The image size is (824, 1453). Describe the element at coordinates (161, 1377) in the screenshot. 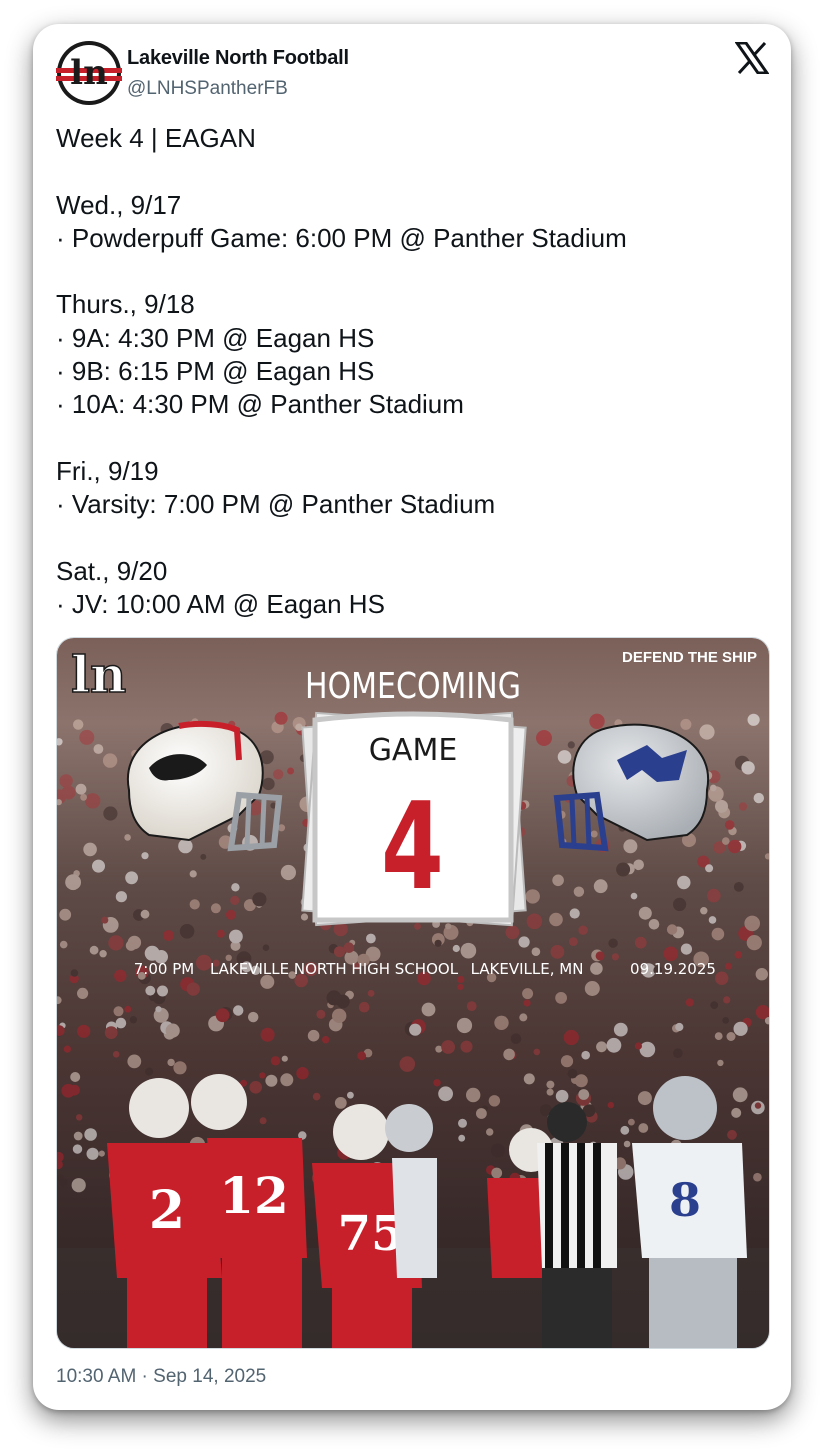

I see `timestamp: 10:30 AM · Sep 14, 2025` at that location.